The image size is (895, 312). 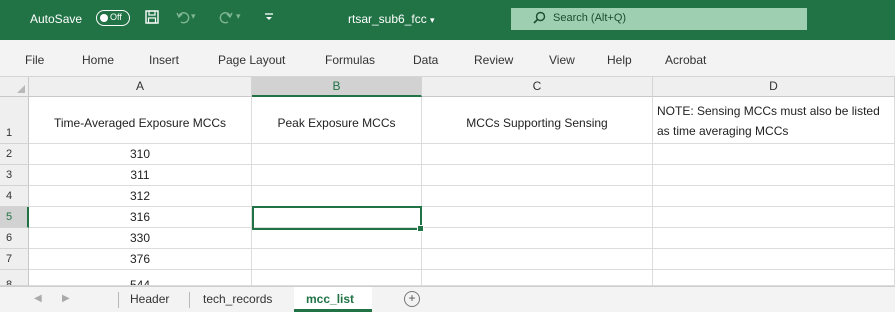 I want to click on tab-data: Data, so click(x=425, y=60).